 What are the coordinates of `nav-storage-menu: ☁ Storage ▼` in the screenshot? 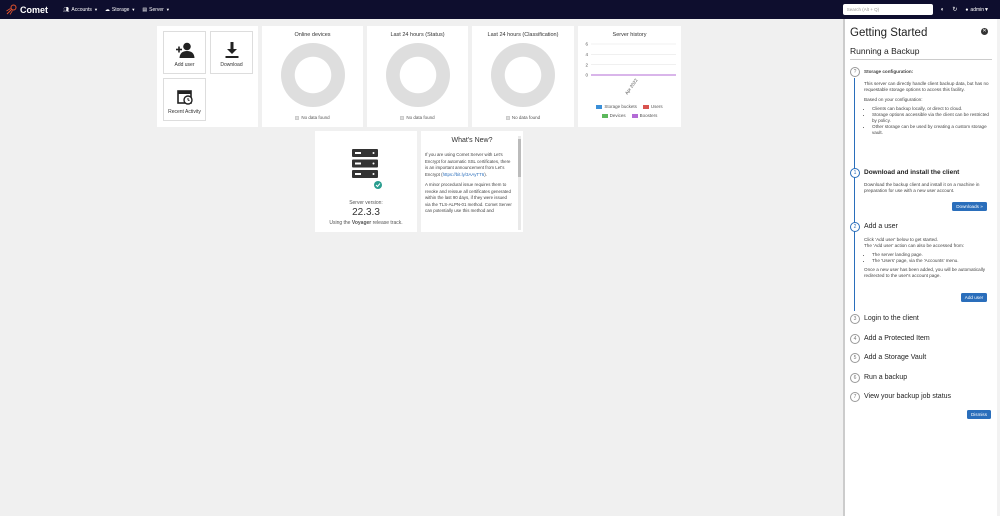 It's located at (120, 10).